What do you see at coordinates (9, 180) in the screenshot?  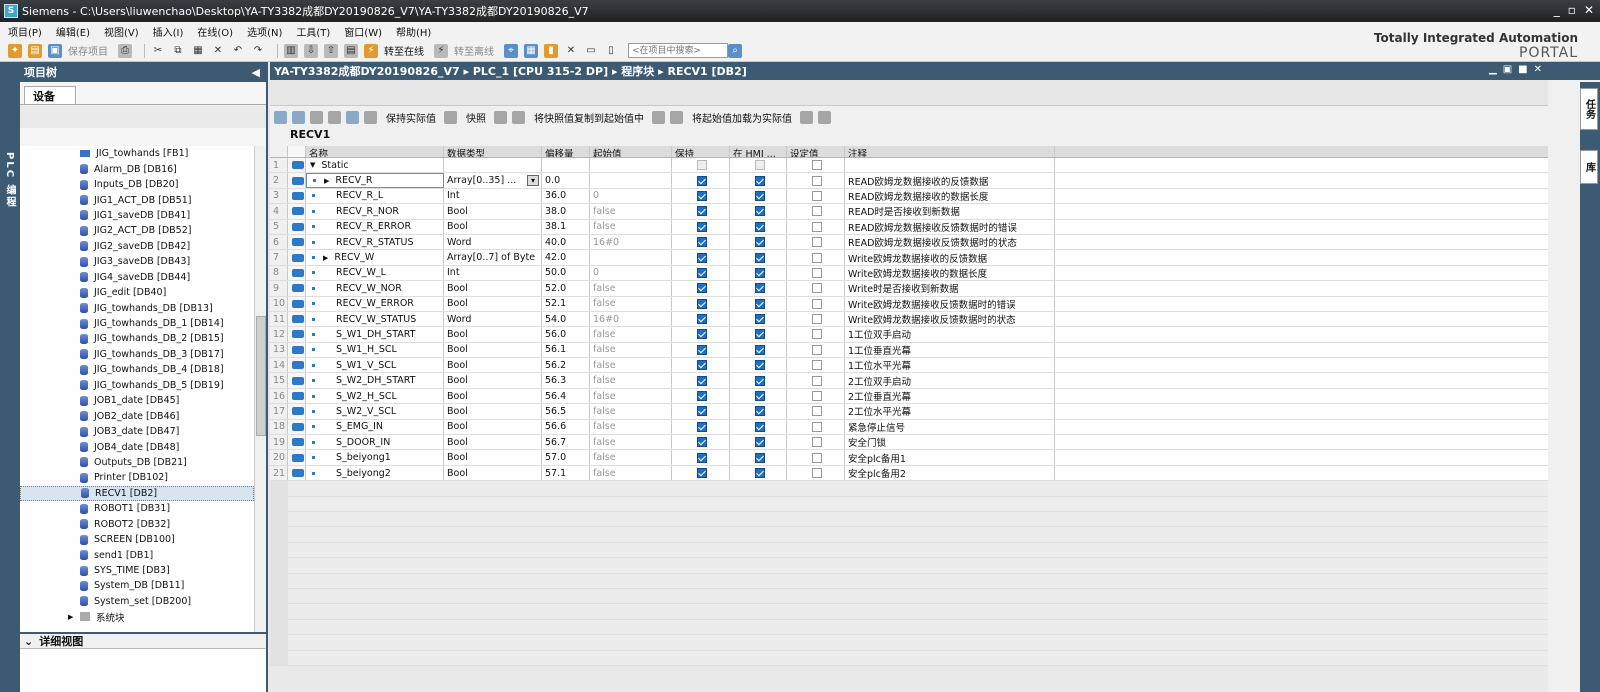 I see `plc-programming-tab: PLC 编程` at bounding box center [9, 180].